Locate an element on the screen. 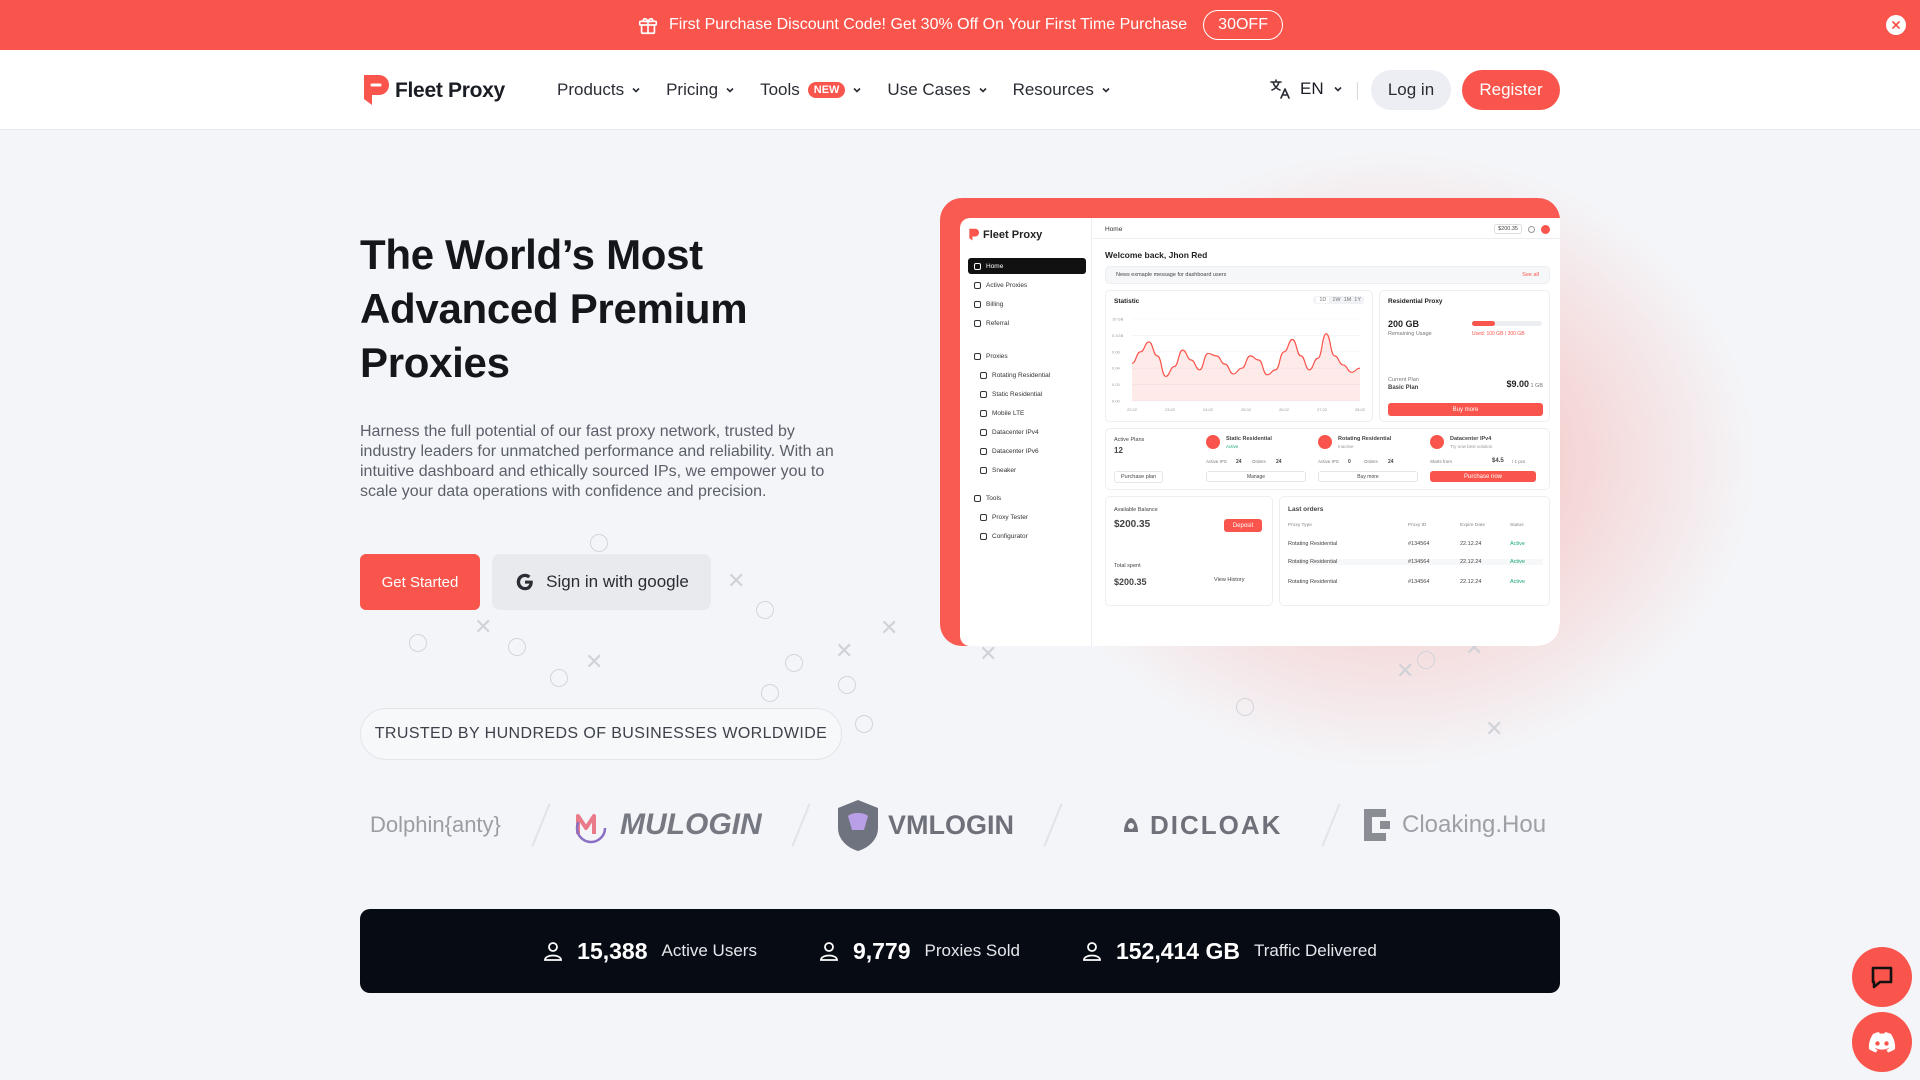 The image size is (1920, 1080). dash-active-plans-label: Active Plans is located at coordinates (1129, 440).